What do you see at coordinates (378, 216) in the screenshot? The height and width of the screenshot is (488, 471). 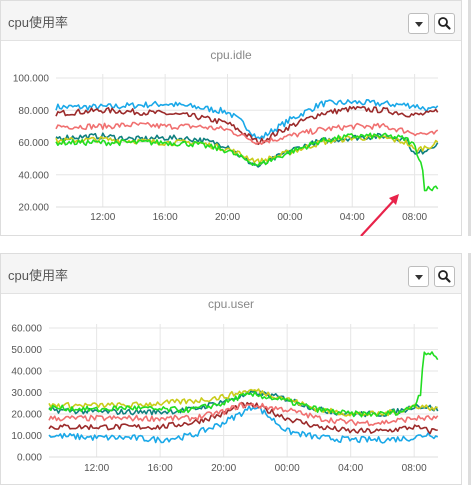 I see `annotation-arrow` at bounding box center [378, 216].